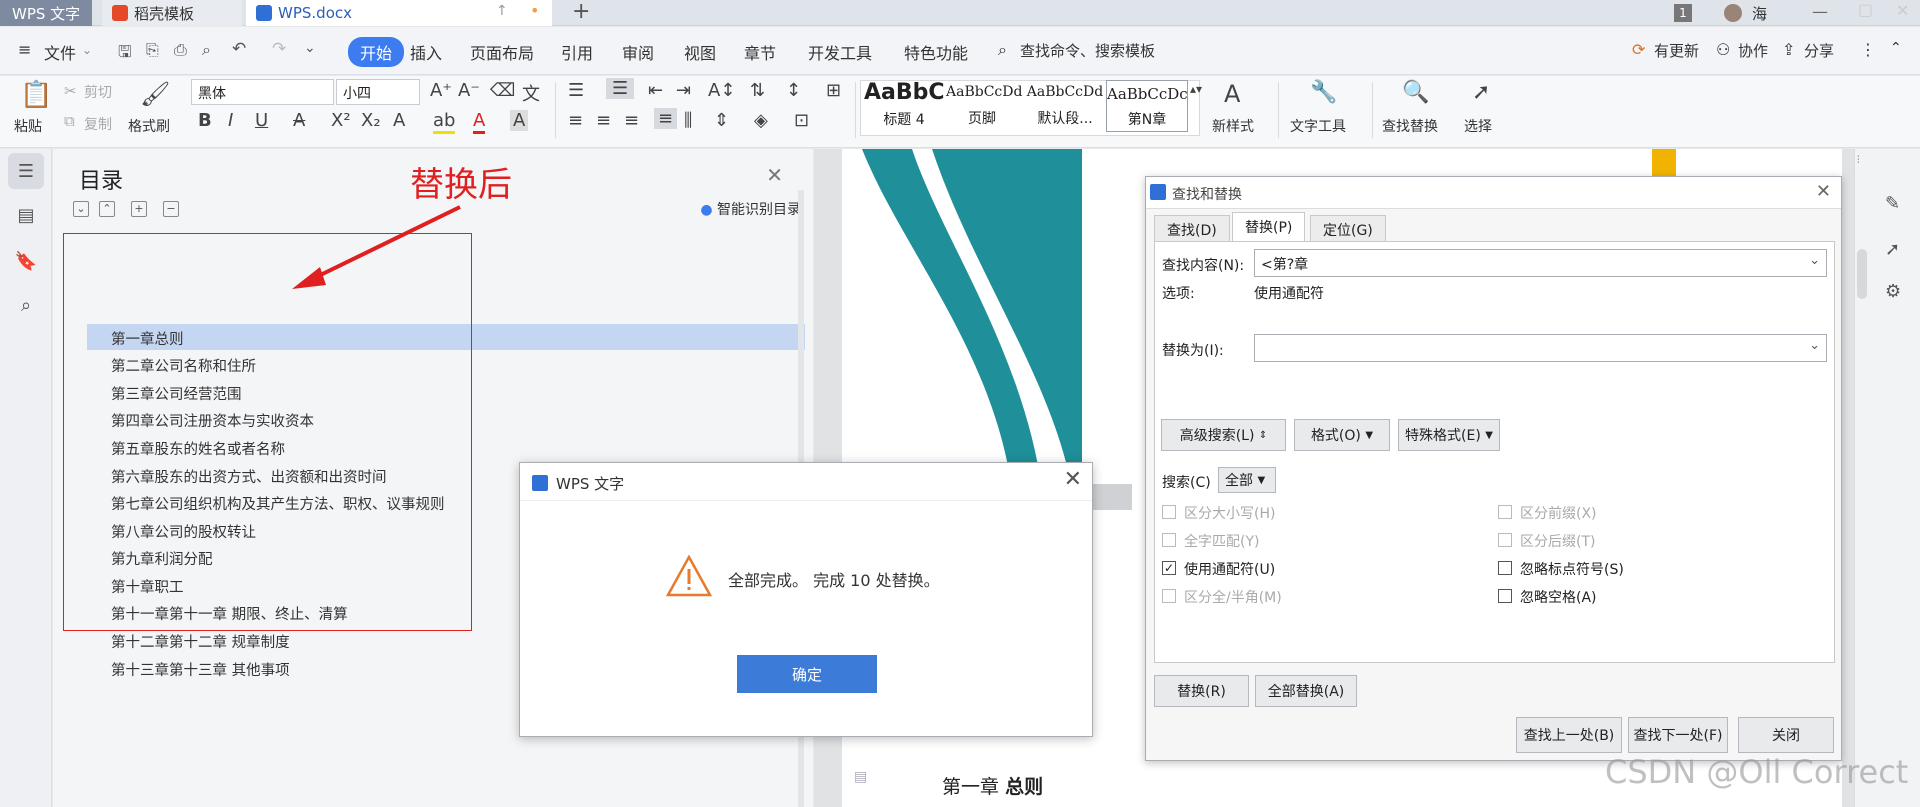  Describe the element at coordinates (26, 215) in the screenshot. I see `pages-icon: ▤` at that location.